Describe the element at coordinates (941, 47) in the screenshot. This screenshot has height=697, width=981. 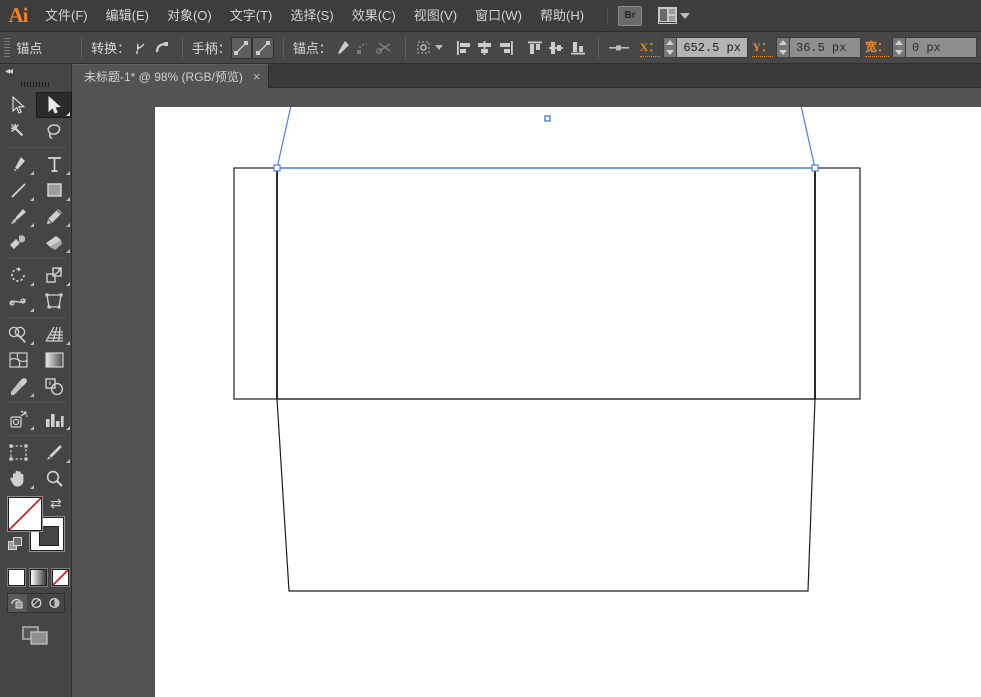
I see `width-input: 0 px` at that location.